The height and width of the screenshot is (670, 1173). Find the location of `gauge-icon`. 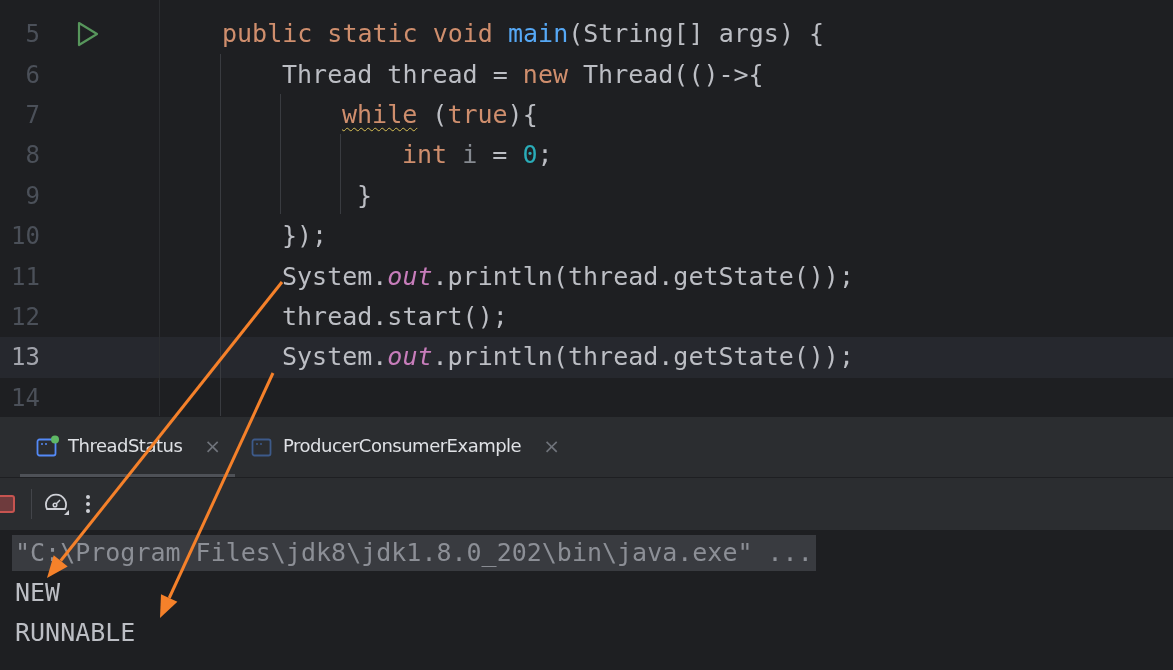

gauge-icon is located at coordinates (57, 504).